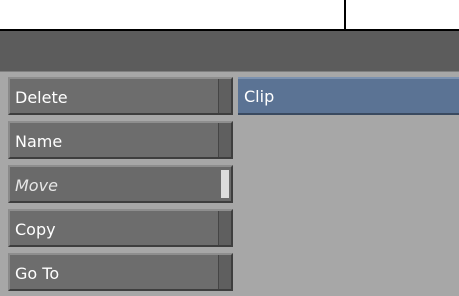  I want to click on copy-button-label: Copy, so click(35, 229).